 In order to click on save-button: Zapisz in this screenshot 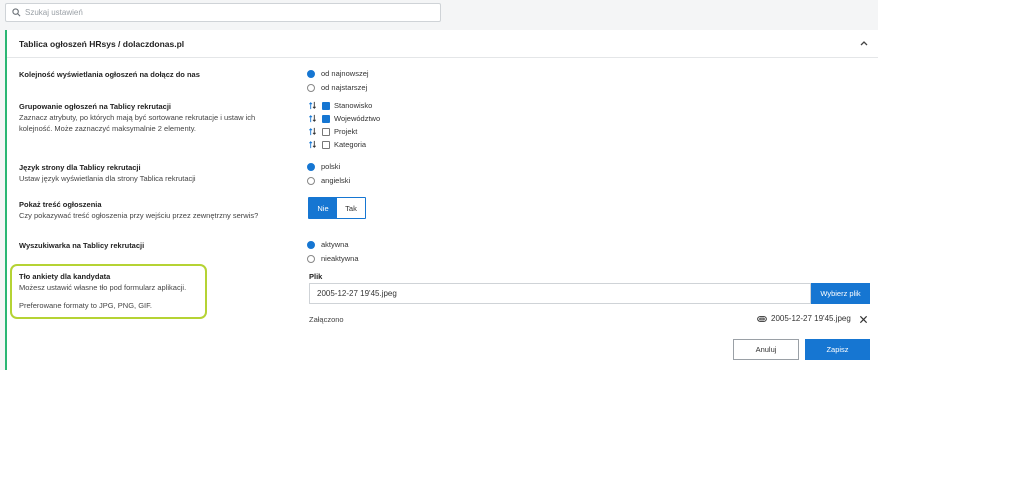, I will do `click(837, 349)`.